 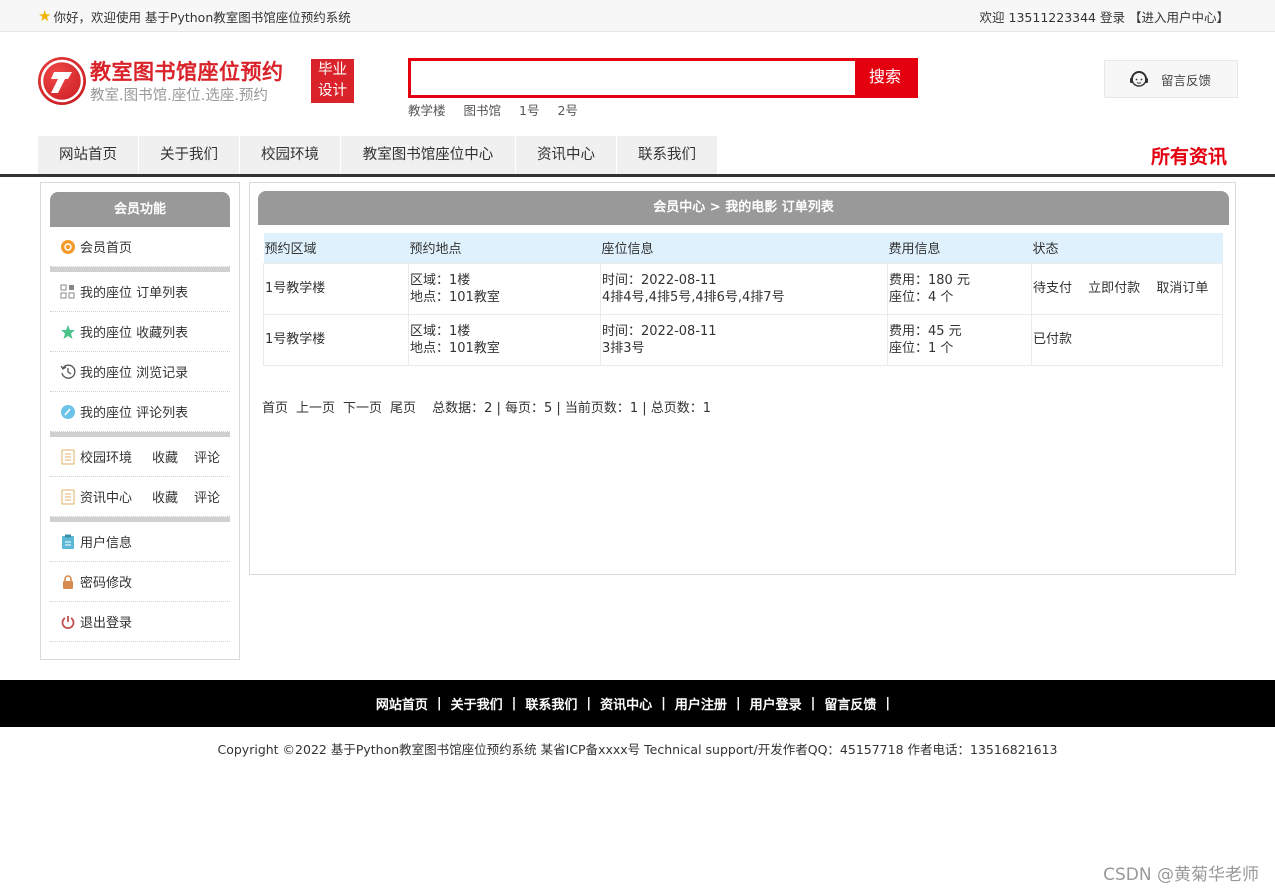 I want to click on headset-icon, so click(x=1139, y=79).